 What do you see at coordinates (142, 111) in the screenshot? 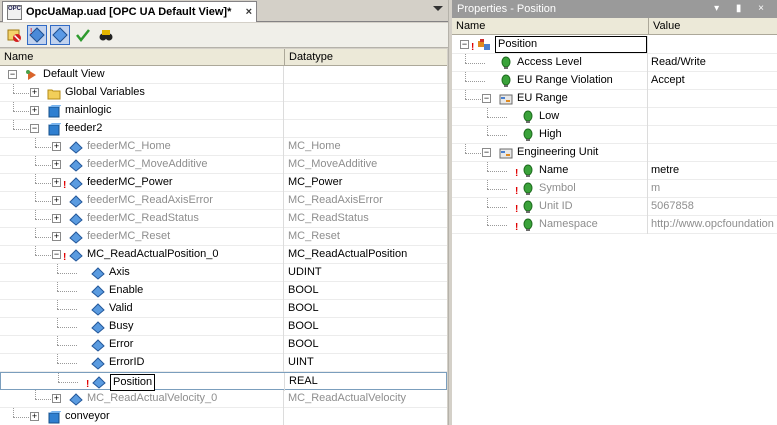
I see `tree-name-cell: + mainlogic` at bounding box center [142, 111].